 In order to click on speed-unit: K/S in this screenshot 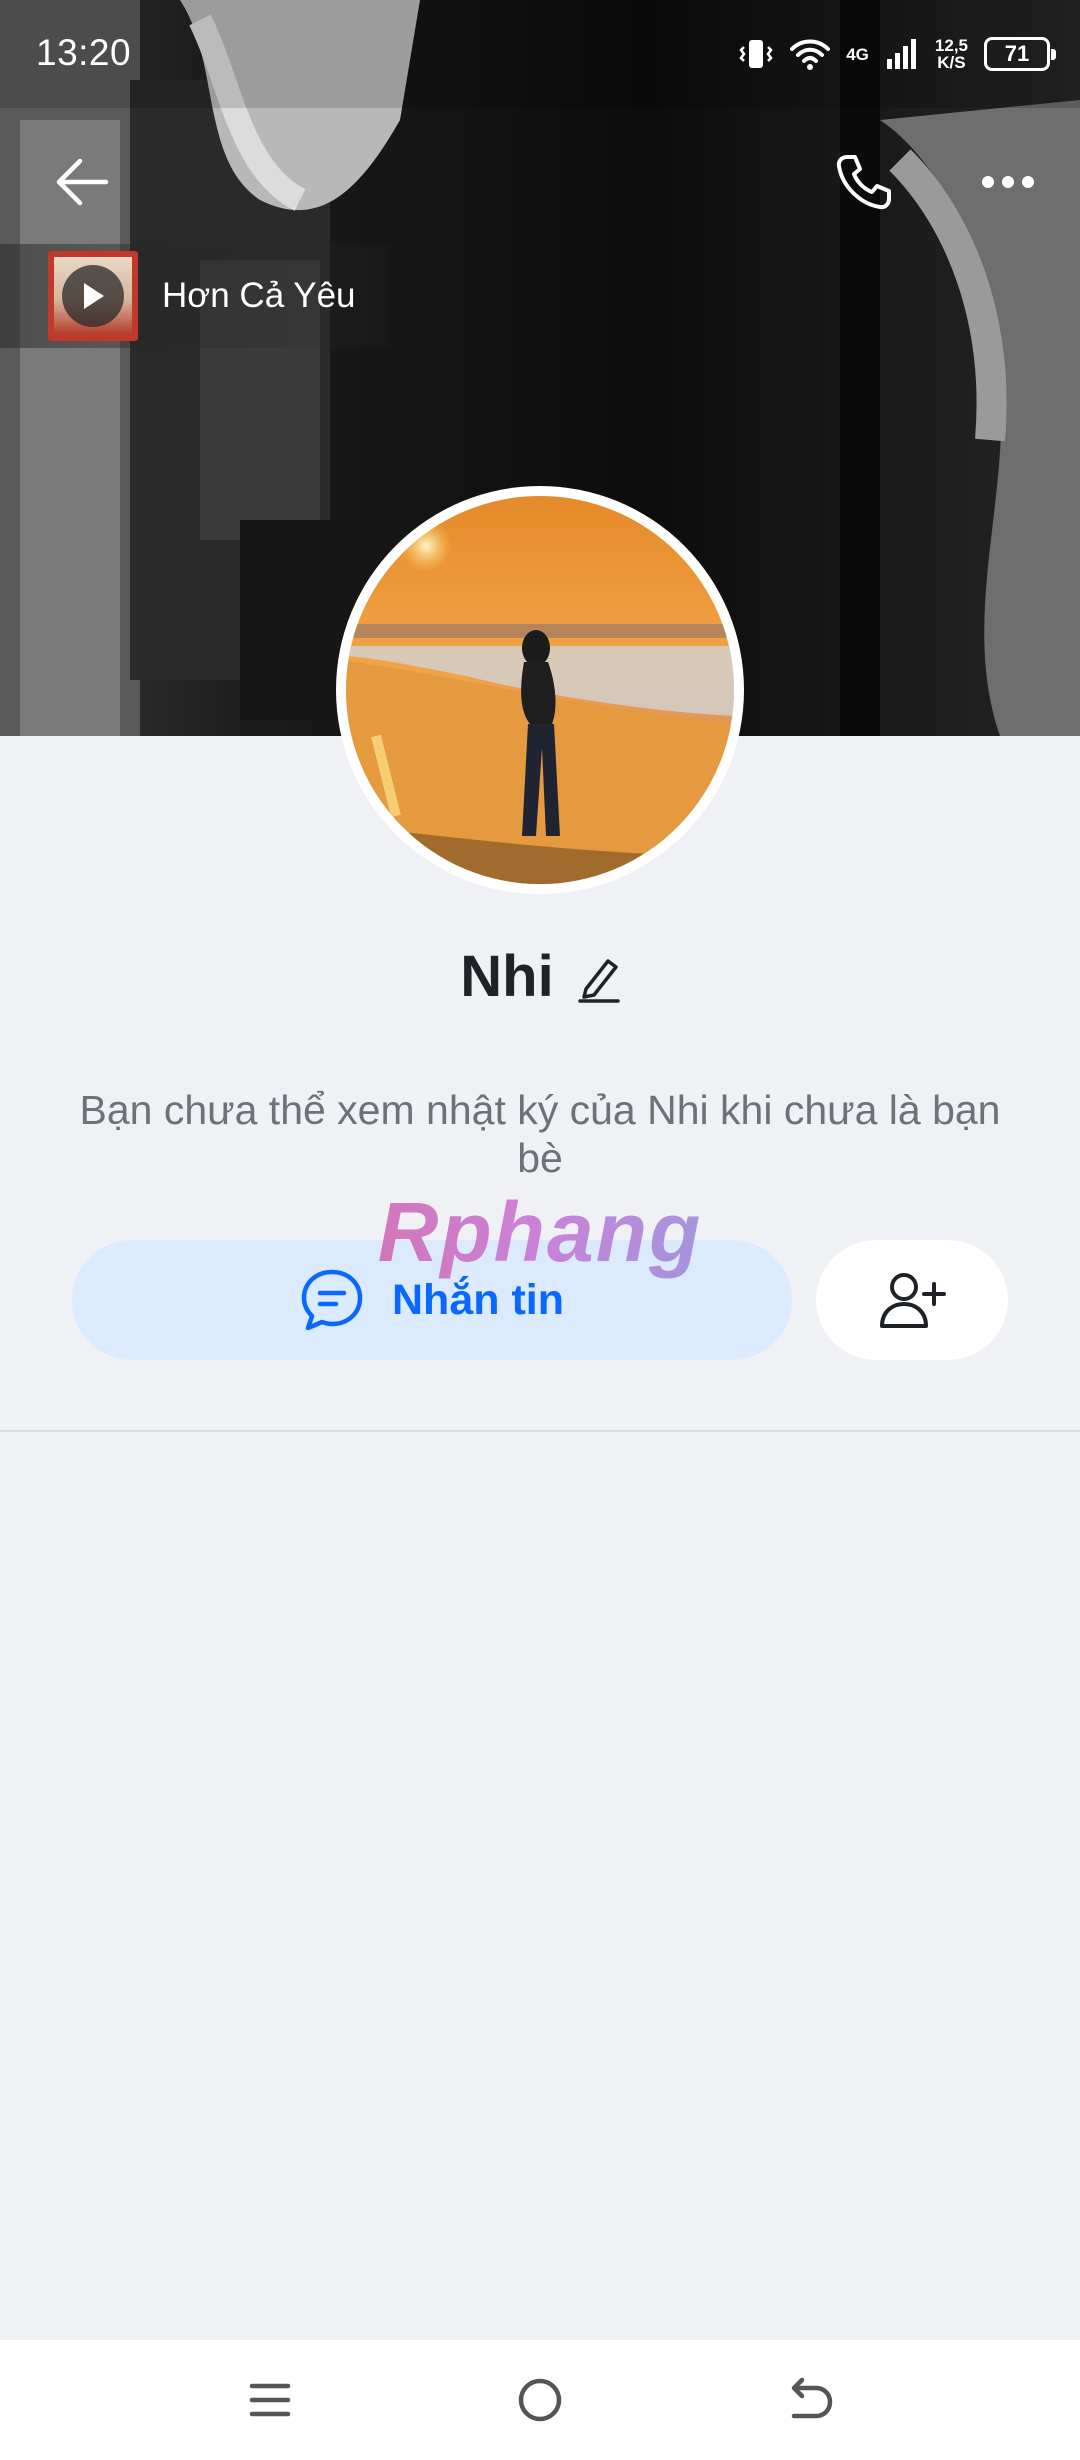, I will do `click(951, 62)`.